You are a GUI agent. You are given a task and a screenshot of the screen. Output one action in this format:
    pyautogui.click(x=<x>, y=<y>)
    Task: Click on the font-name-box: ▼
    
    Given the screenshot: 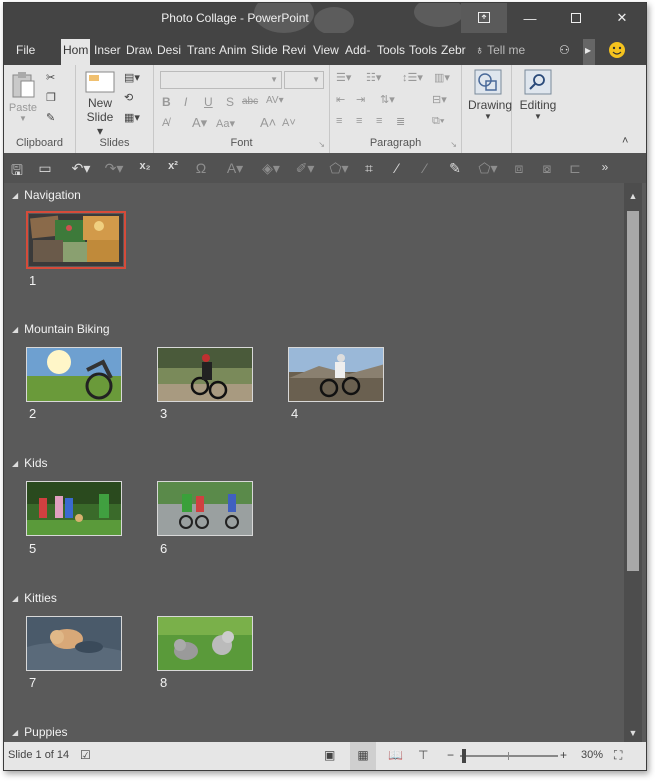 What is the action you would take?
    pyautogui.click(x=221, y=80)
    